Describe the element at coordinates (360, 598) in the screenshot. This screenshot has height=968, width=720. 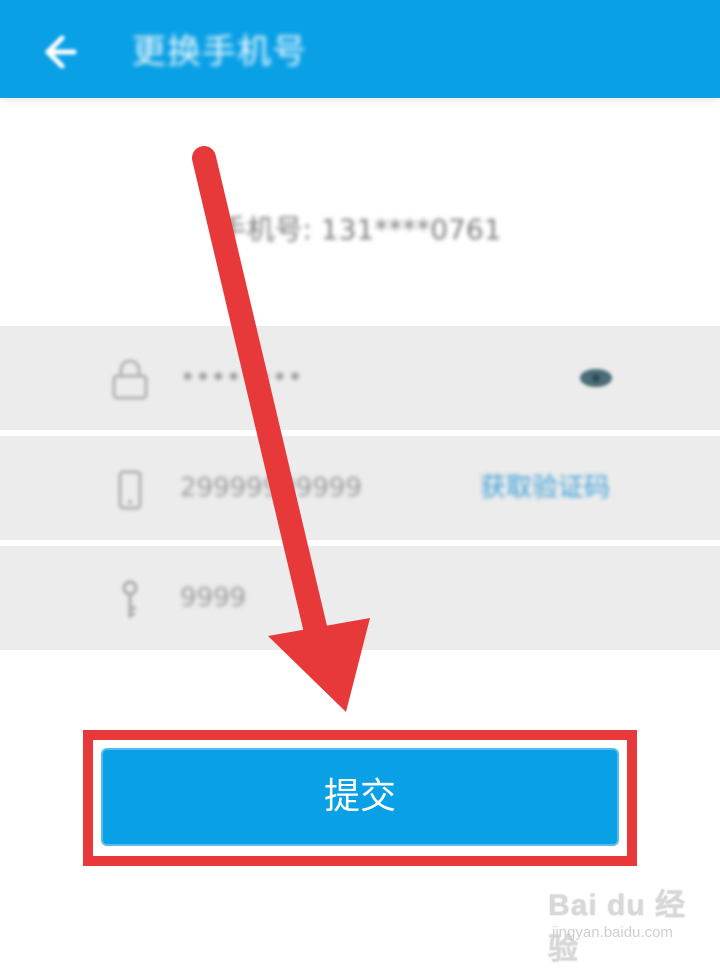
I see `verification-code-row: 9999` at that location.